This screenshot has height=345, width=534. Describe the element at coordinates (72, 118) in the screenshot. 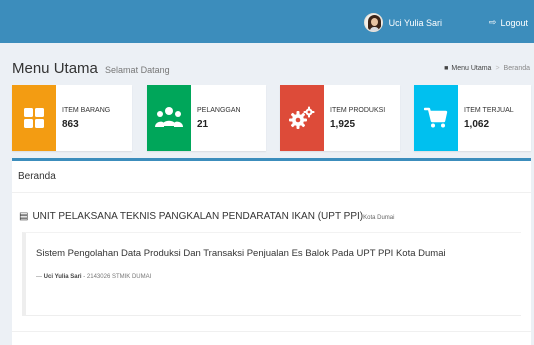

I see `stat-box-item-barang: ITEM BARANG 863` at that location.